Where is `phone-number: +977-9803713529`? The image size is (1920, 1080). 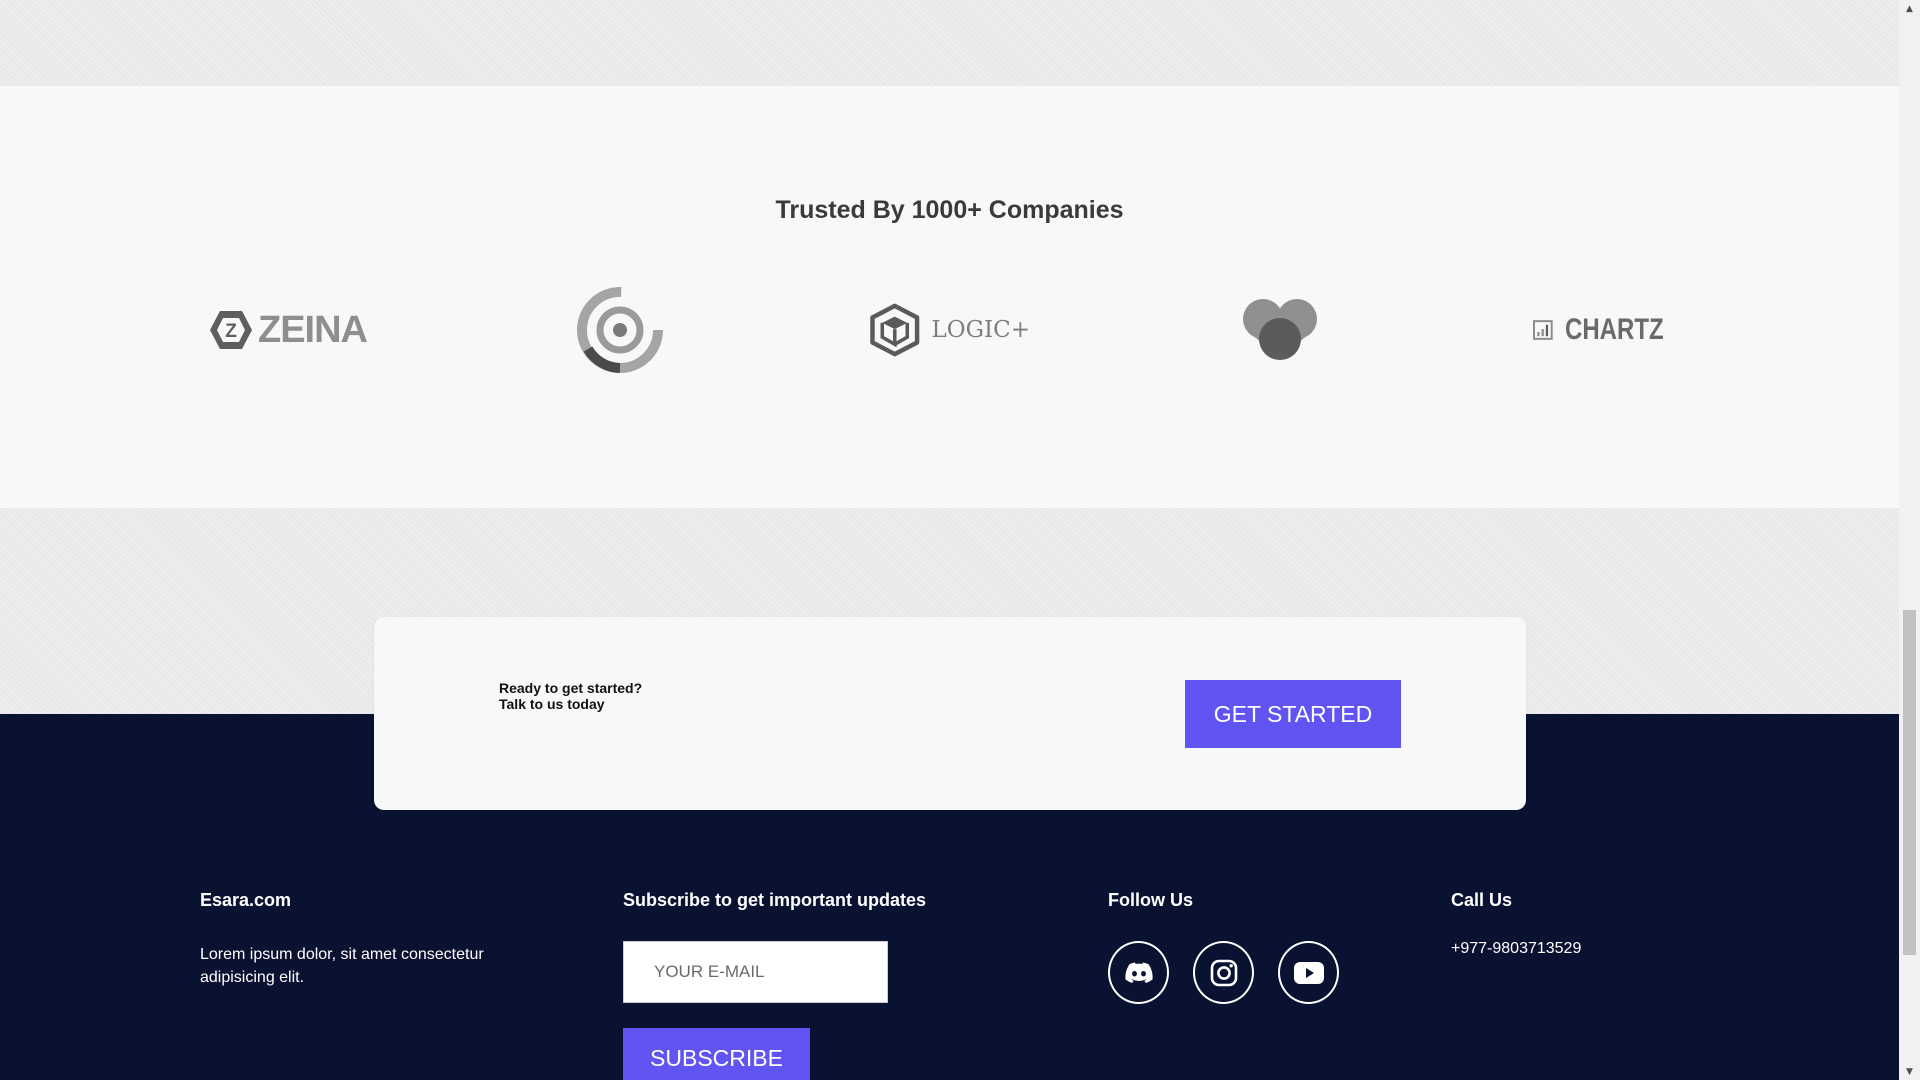
phone-number: +977-9803713529 is located at coordinates (1516, 948).